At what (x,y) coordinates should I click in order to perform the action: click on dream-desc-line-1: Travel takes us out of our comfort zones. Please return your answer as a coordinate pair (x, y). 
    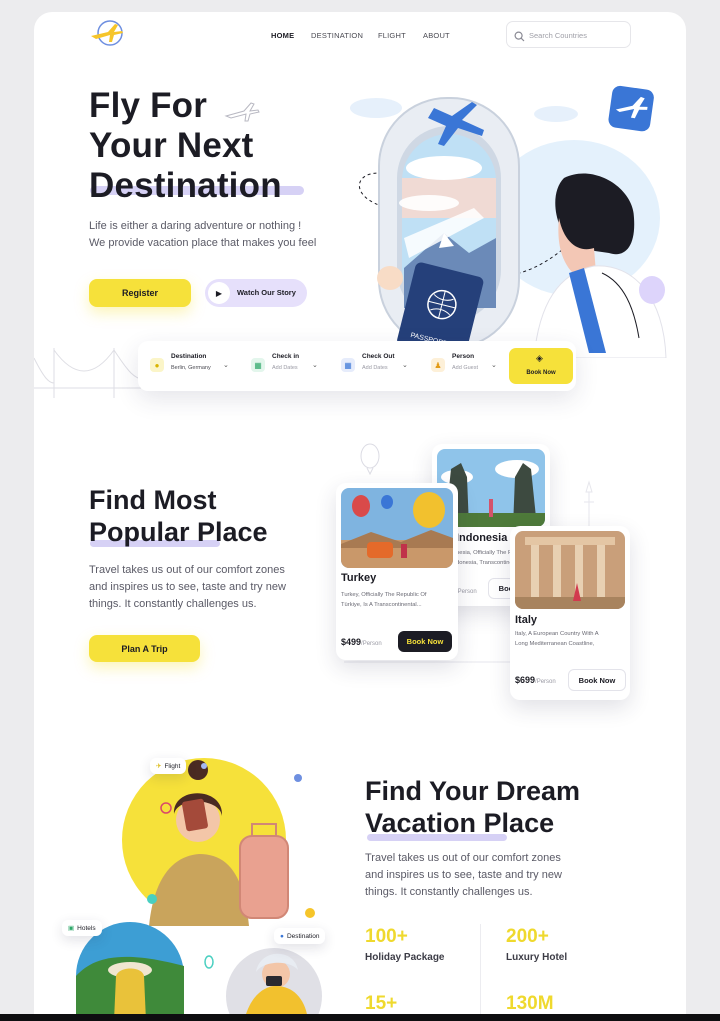
    Looking at the image, I should click on (463, 858).